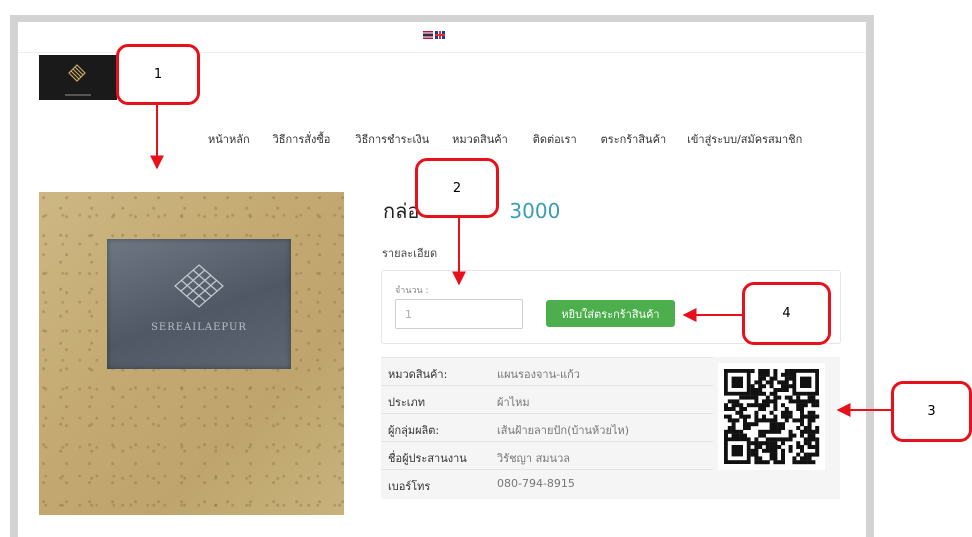  Describe the element at coordinates (786, 313) in the screenshot. I see `callout-4: 4` at that location.